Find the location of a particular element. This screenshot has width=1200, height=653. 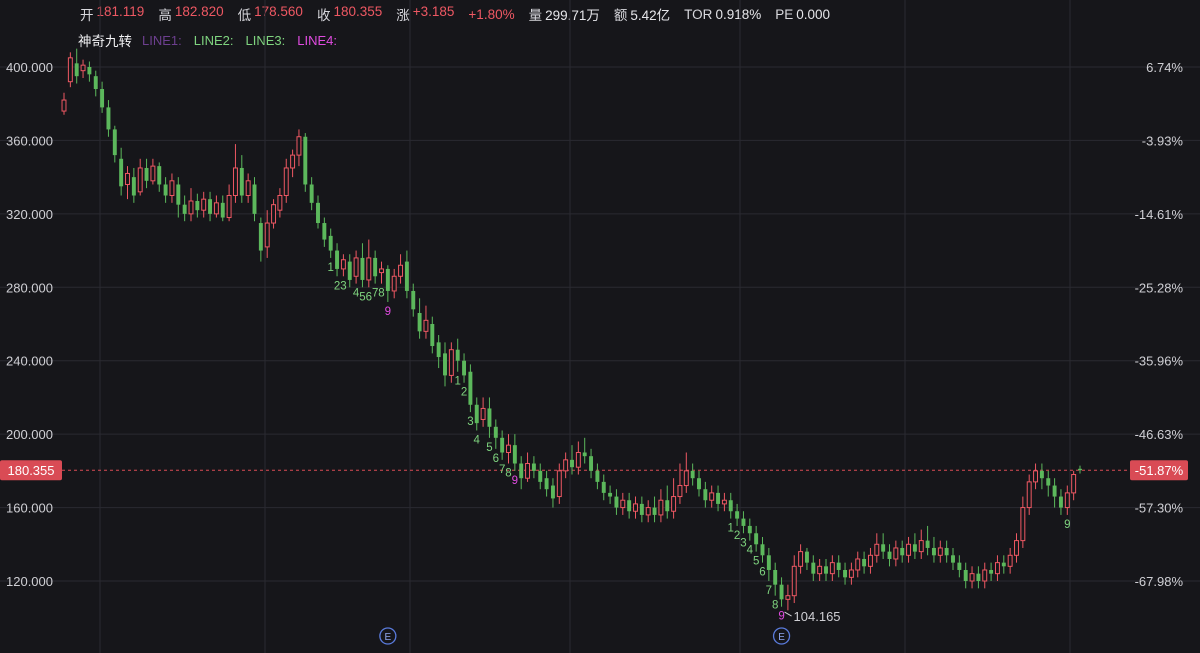

y-tick-right: 6.74% is located at coordinates (1164, 67).